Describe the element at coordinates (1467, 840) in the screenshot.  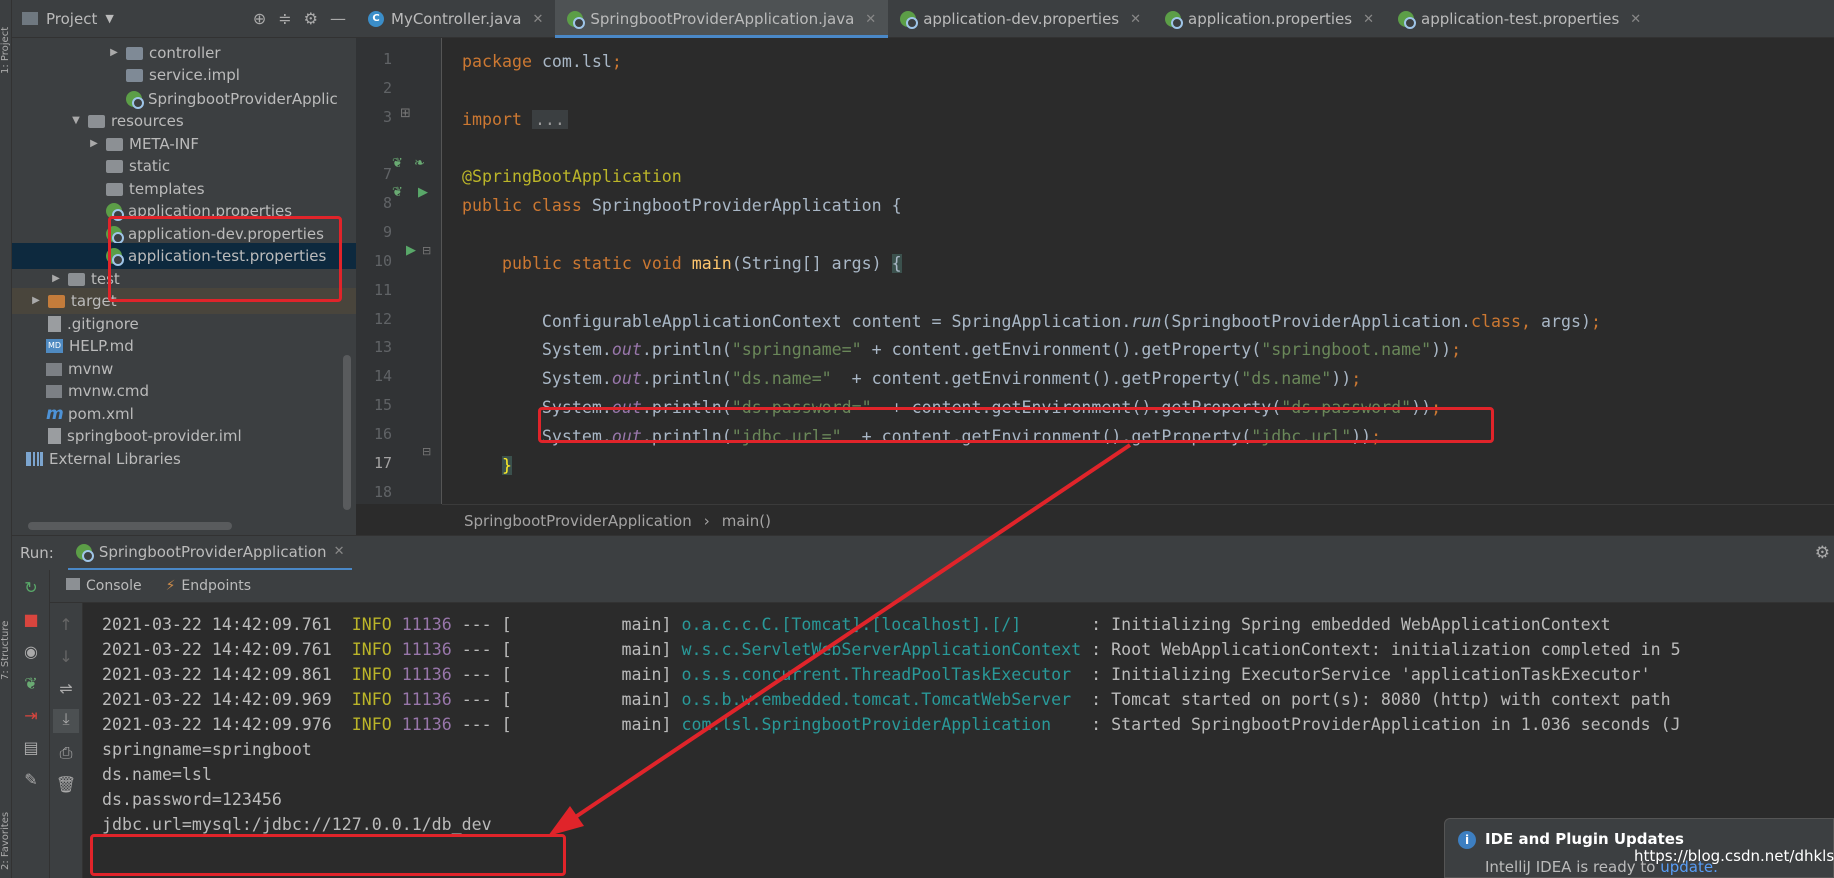
I see `info-icon: i` at that location.